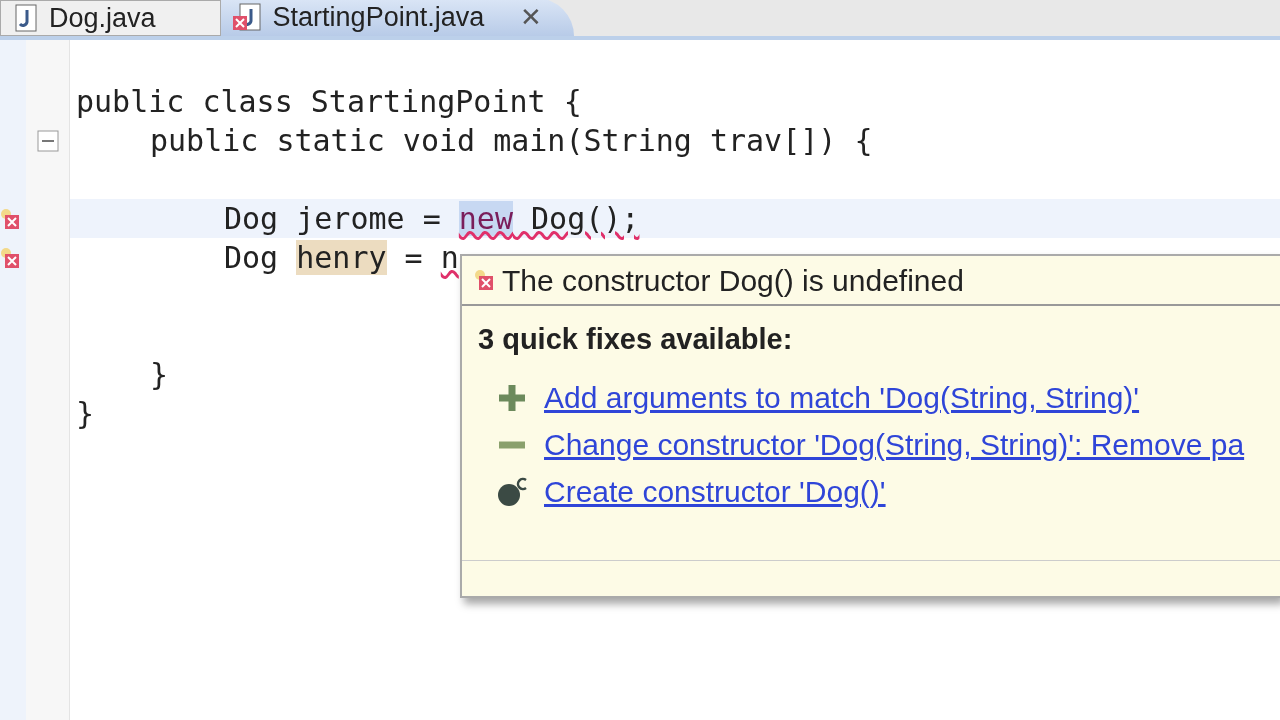 The height and width of the screenshot is (720, 1280). Describe the element at coordinates (397, 18) in the screenshot. I see `file-tab: StartingPoint.java ✕` at that location.